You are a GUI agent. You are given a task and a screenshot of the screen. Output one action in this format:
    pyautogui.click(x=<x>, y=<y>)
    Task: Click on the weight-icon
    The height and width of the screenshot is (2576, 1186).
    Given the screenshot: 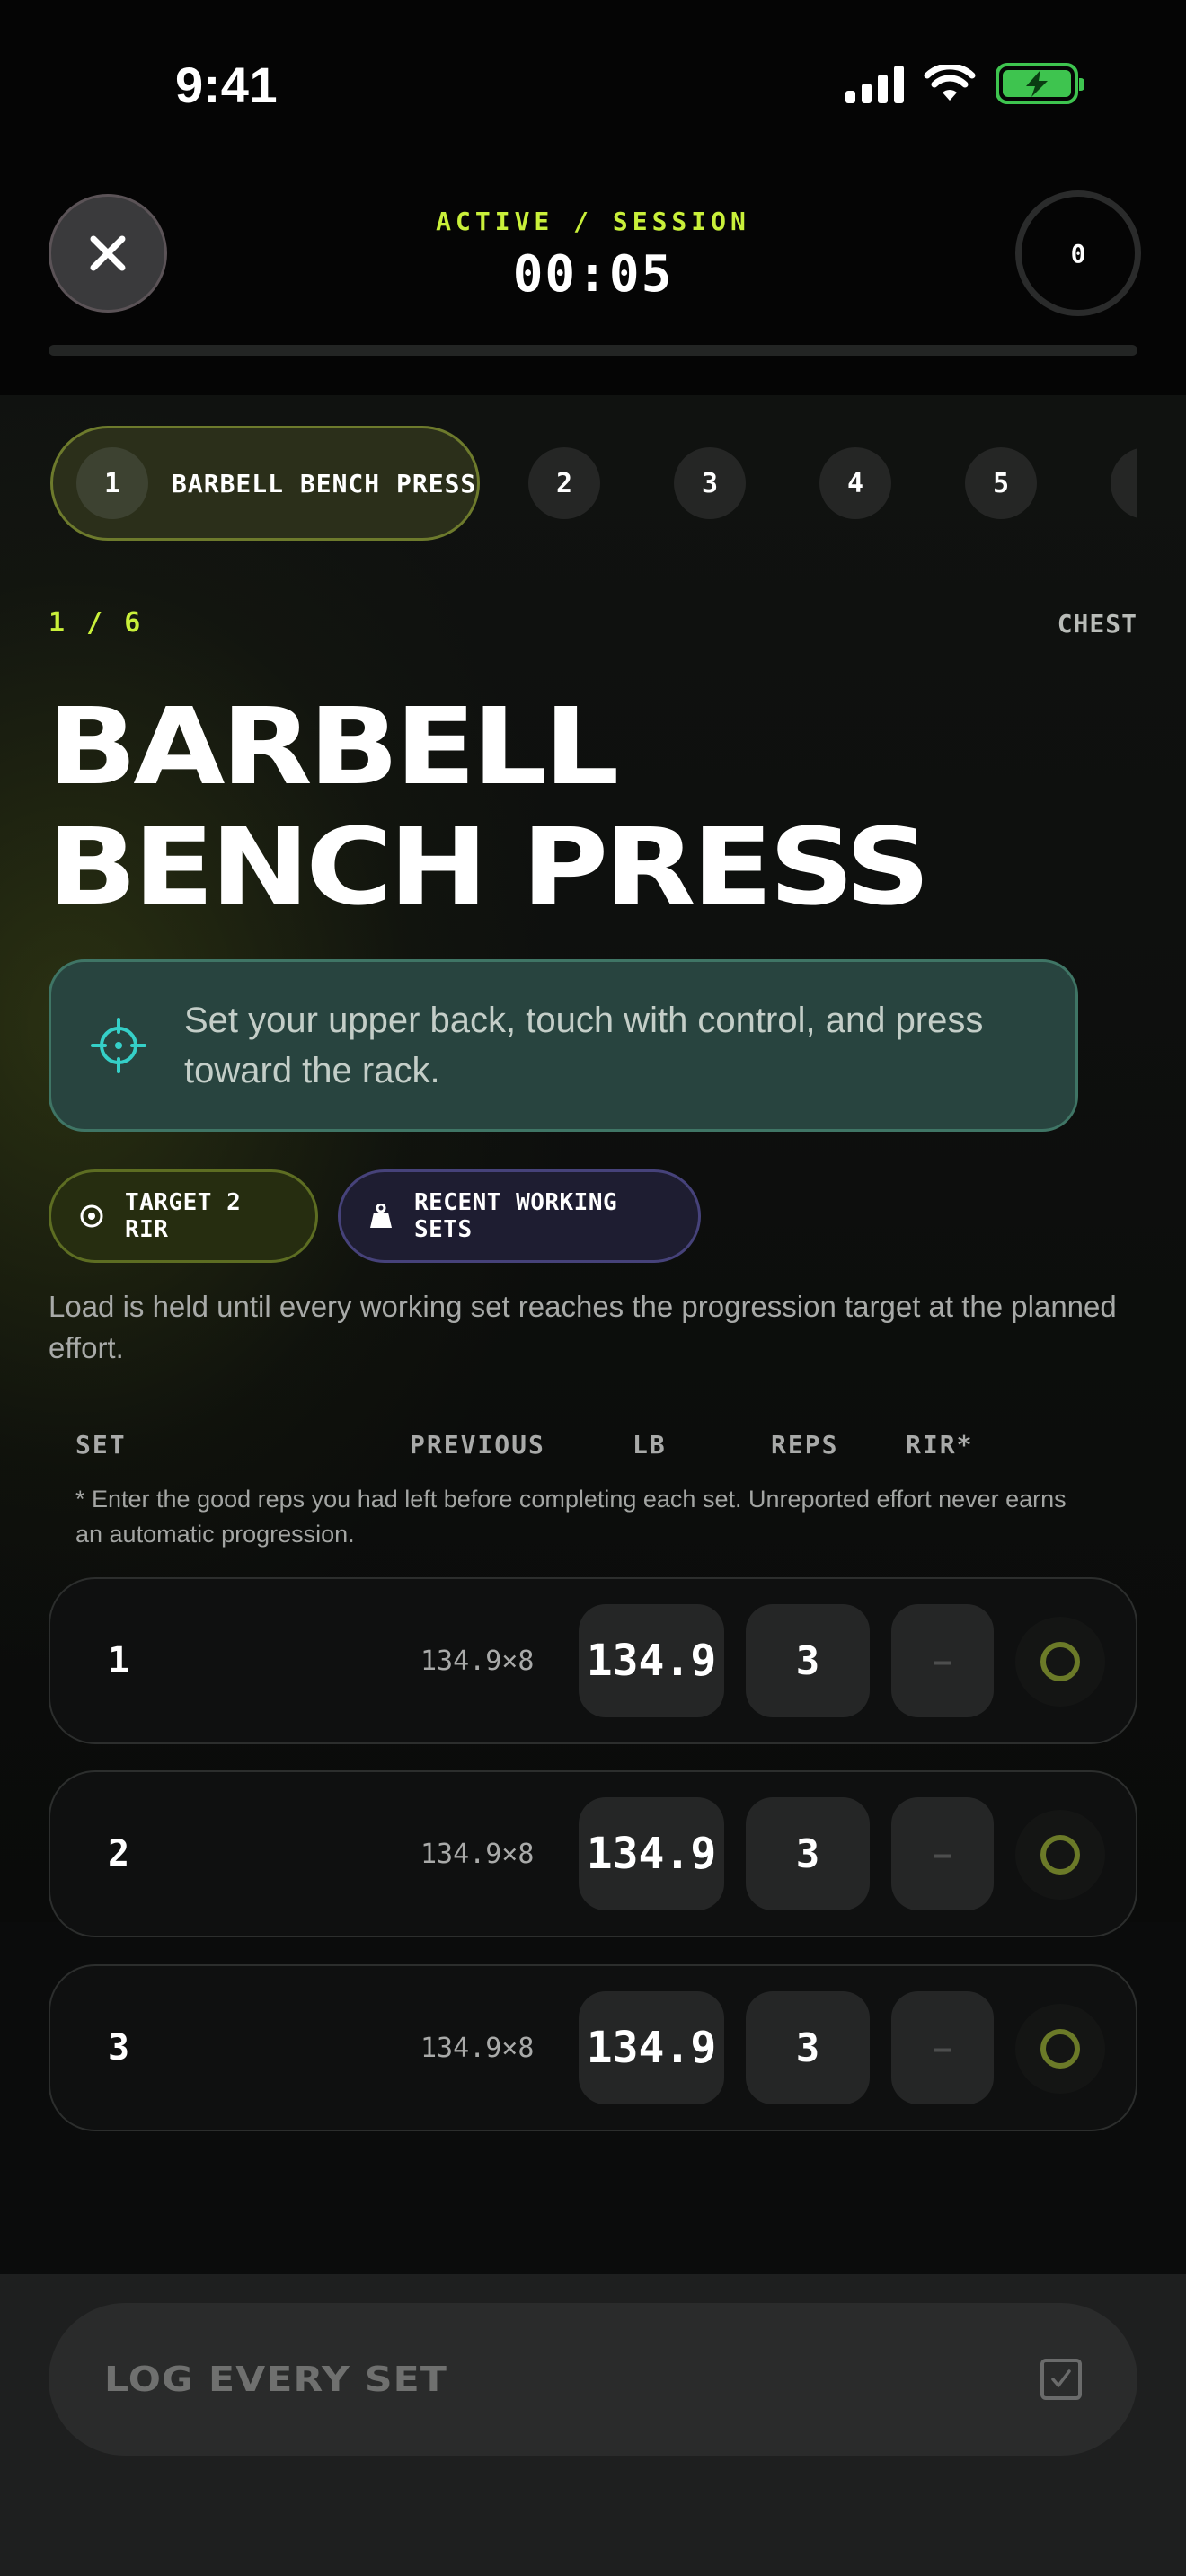 What is the action you would take?
    pyautogui.click(x=381, y=1216)
    